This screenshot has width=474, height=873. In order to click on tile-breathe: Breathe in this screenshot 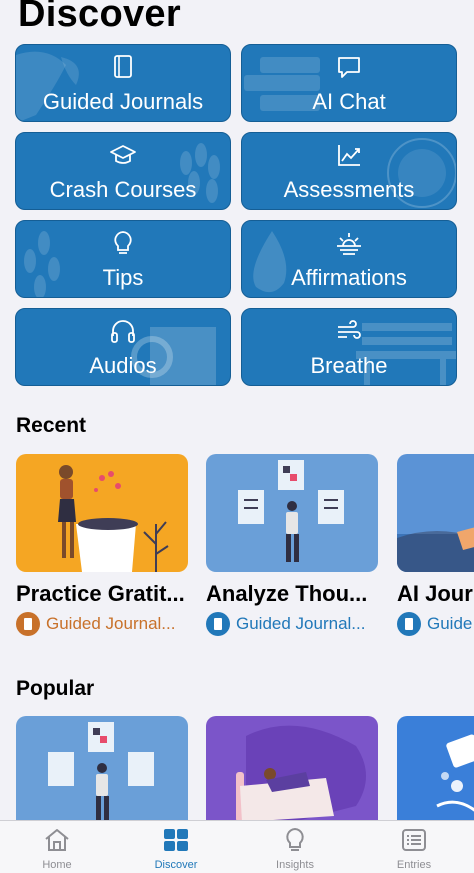, I will do `click(349, 347)`.